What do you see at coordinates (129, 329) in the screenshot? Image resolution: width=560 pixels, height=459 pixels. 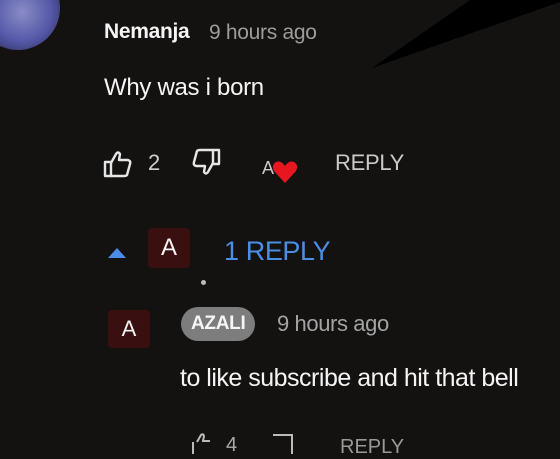 I see `reply-avatar: A` at bounding box center [129, 329].